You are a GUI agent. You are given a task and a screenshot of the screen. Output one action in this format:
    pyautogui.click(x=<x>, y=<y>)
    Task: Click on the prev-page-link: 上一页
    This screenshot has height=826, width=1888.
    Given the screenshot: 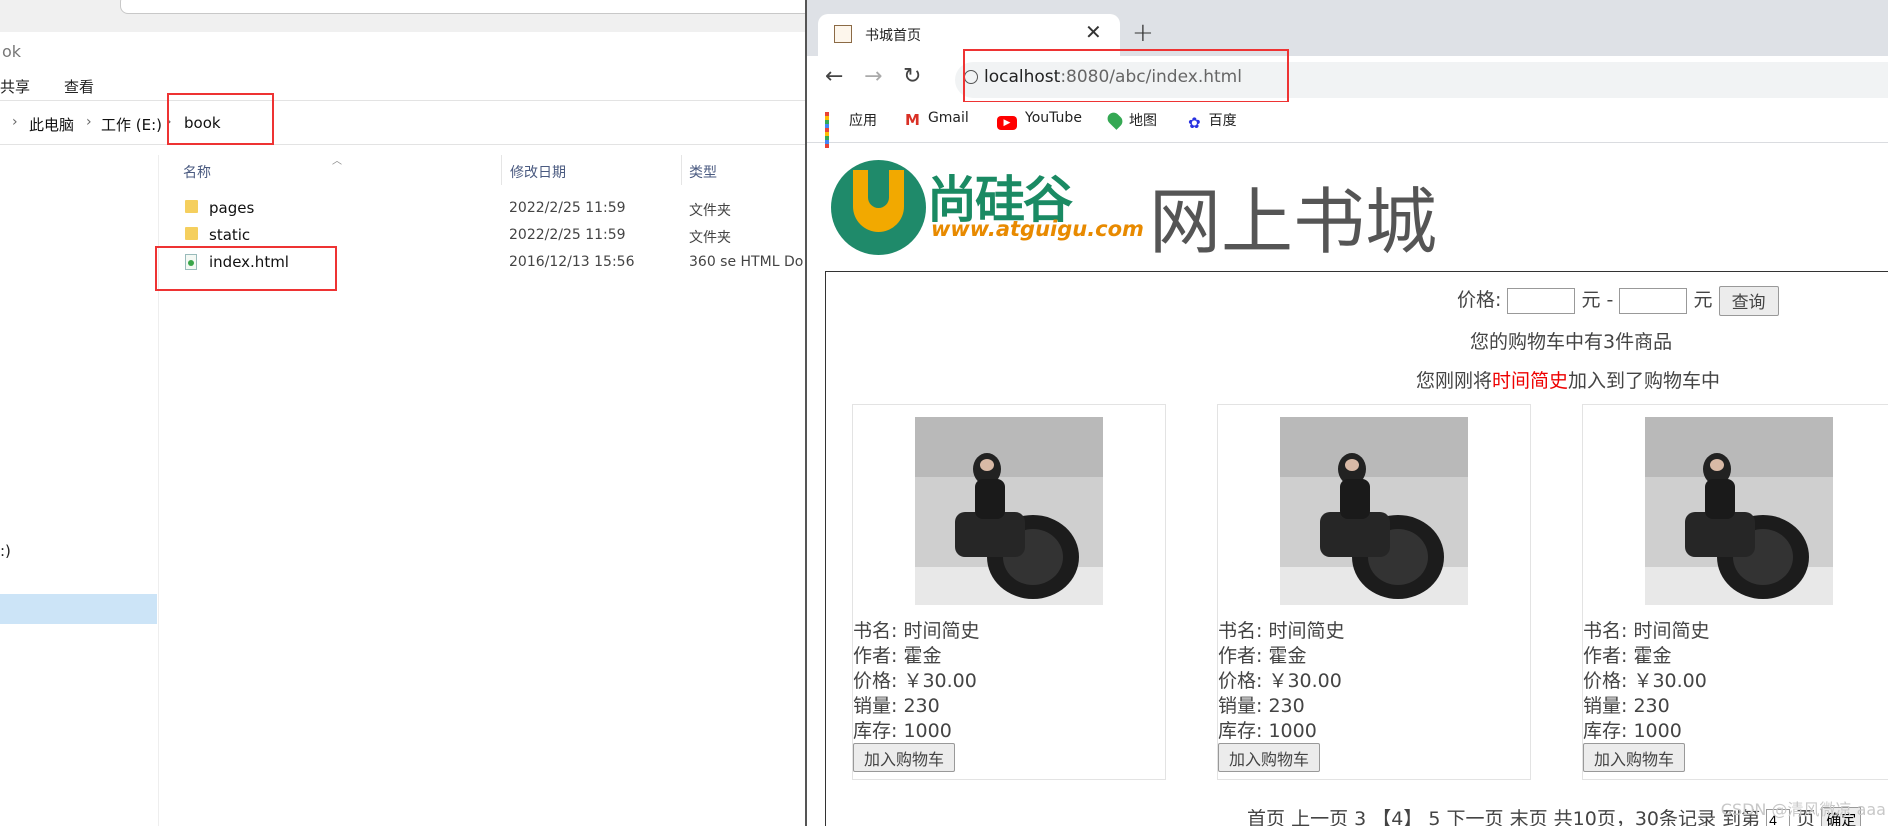 What is the action you would take?
    pyautogui.click(x=1319, y=817)
    